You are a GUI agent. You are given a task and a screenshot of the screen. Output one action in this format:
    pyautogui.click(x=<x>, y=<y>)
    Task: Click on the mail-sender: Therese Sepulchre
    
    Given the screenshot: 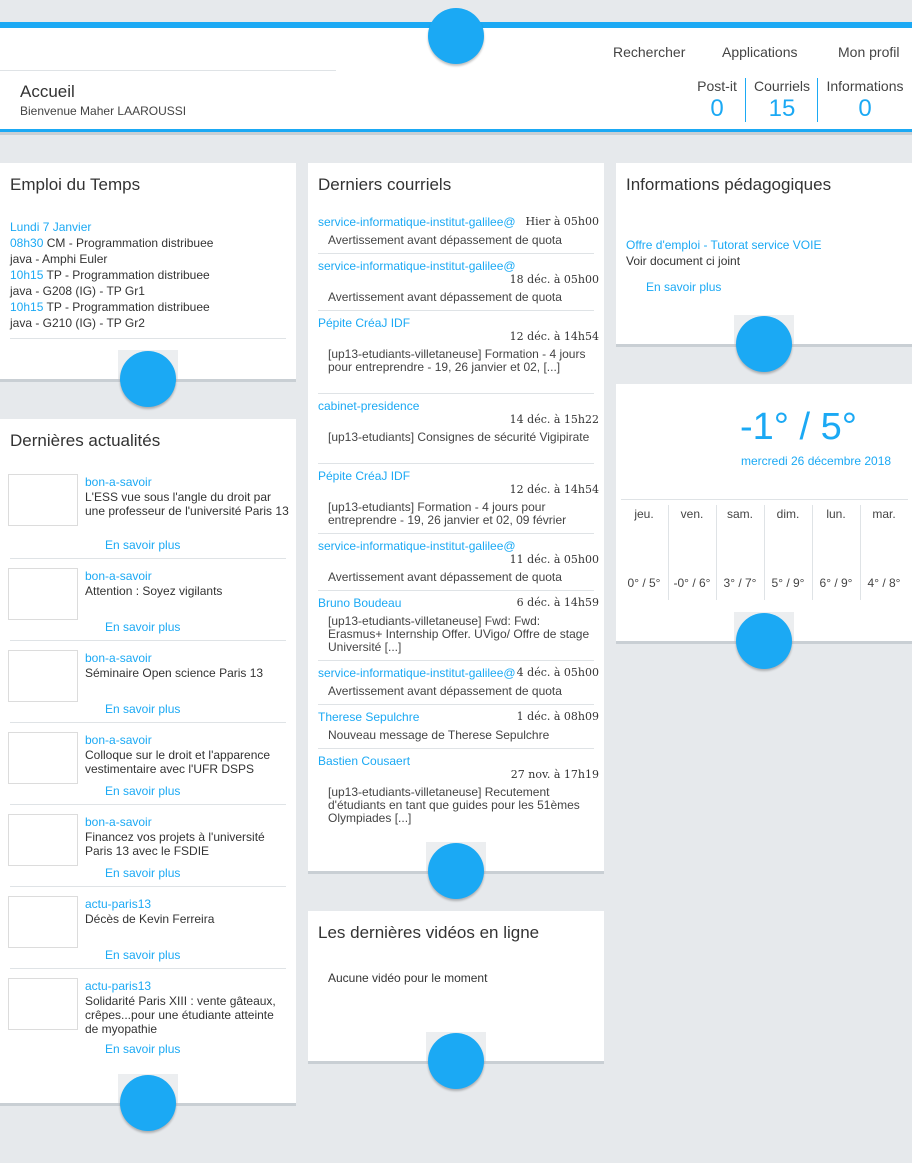 What is the action you would take?
    pyautogui.click(x=408, y=717)
    